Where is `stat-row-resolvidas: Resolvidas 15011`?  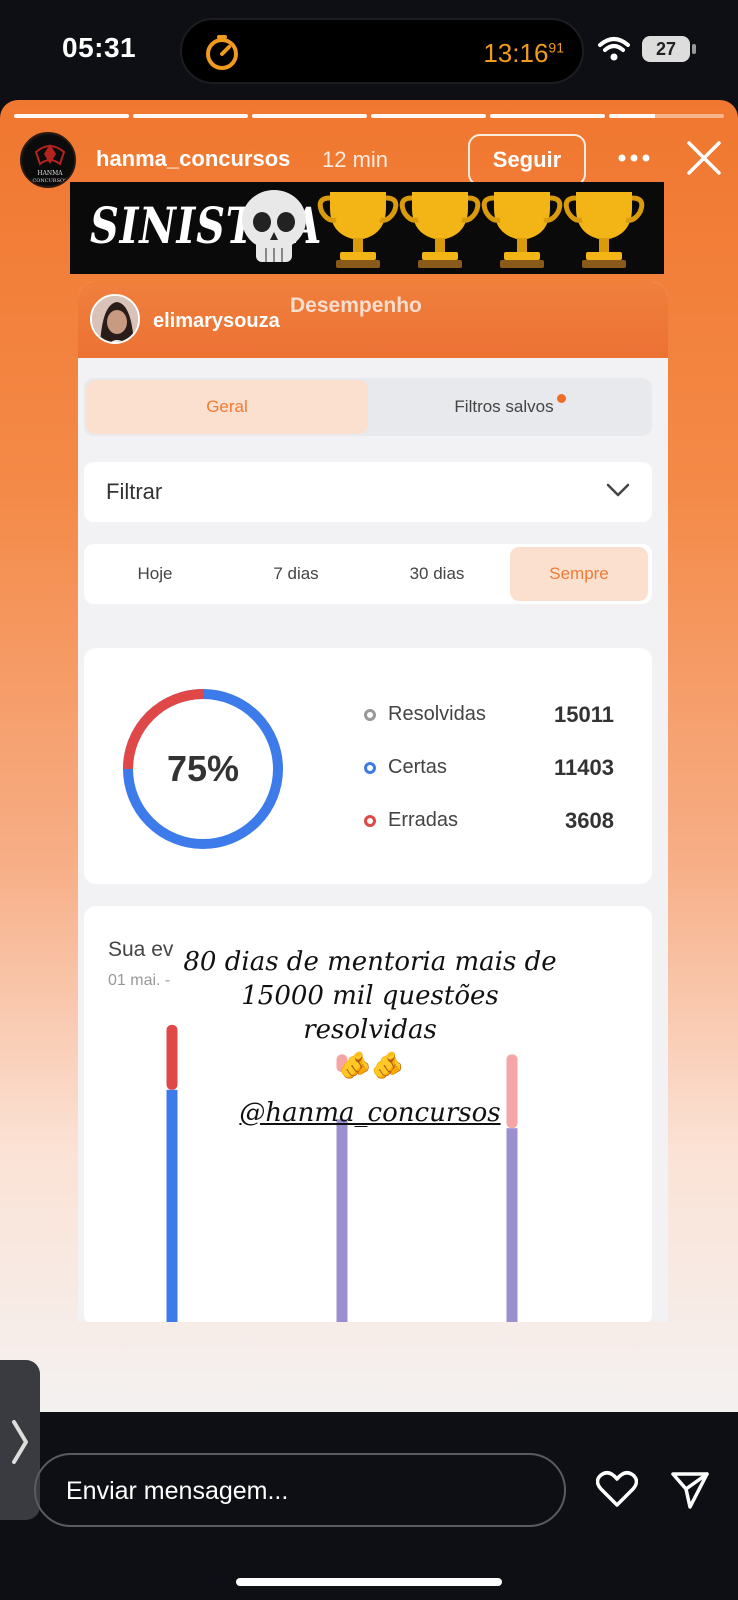
stat-row-resolvidas: Resolvidas 15011 is located at coordinates (489, 715).